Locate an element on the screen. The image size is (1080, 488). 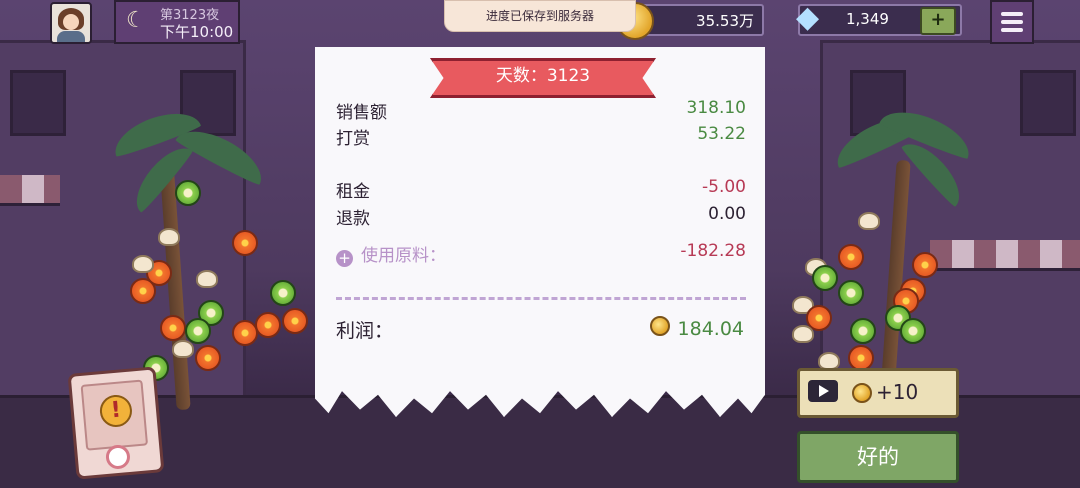
avatar-body is located at coordinates (71, 36).